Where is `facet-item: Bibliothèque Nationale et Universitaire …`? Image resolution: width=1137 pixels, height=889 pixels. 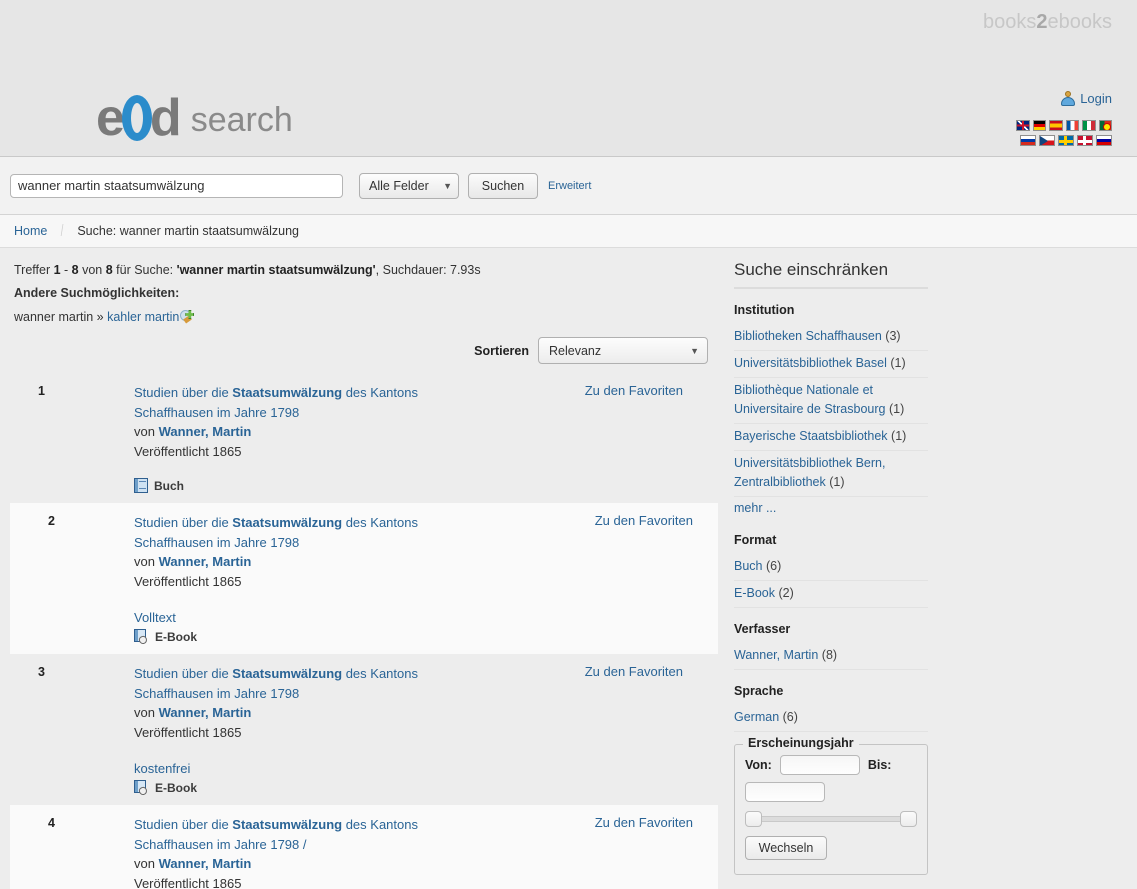 facet-item: Bibliothèque Nationale et Universitaire … is located at coordinates (831, 401).